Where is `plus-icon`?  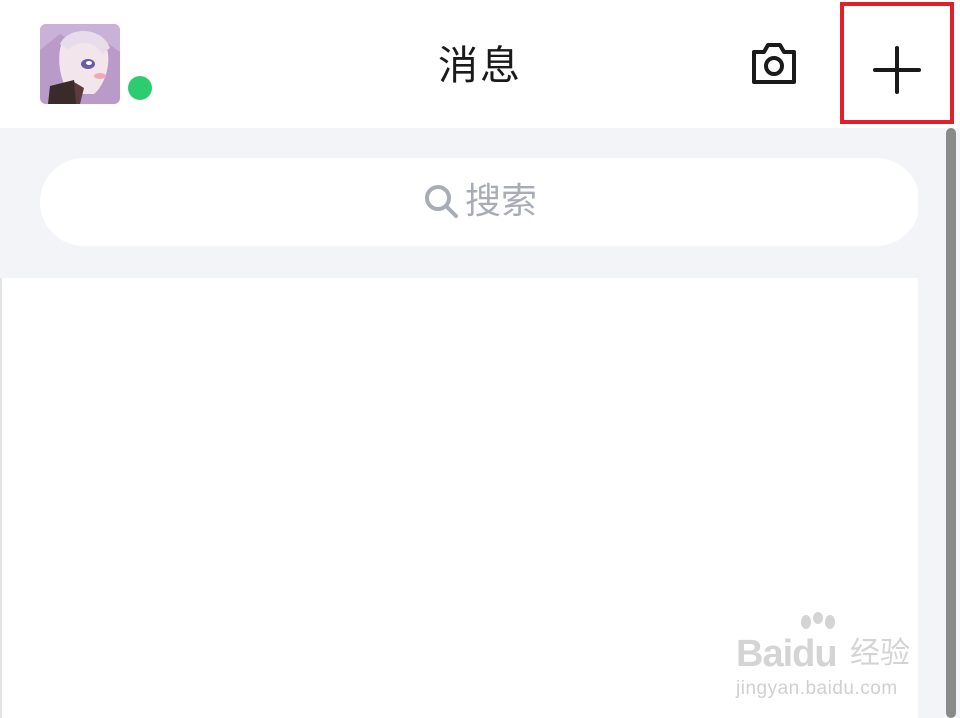 plus-icon is located at coordinates (897, 70).